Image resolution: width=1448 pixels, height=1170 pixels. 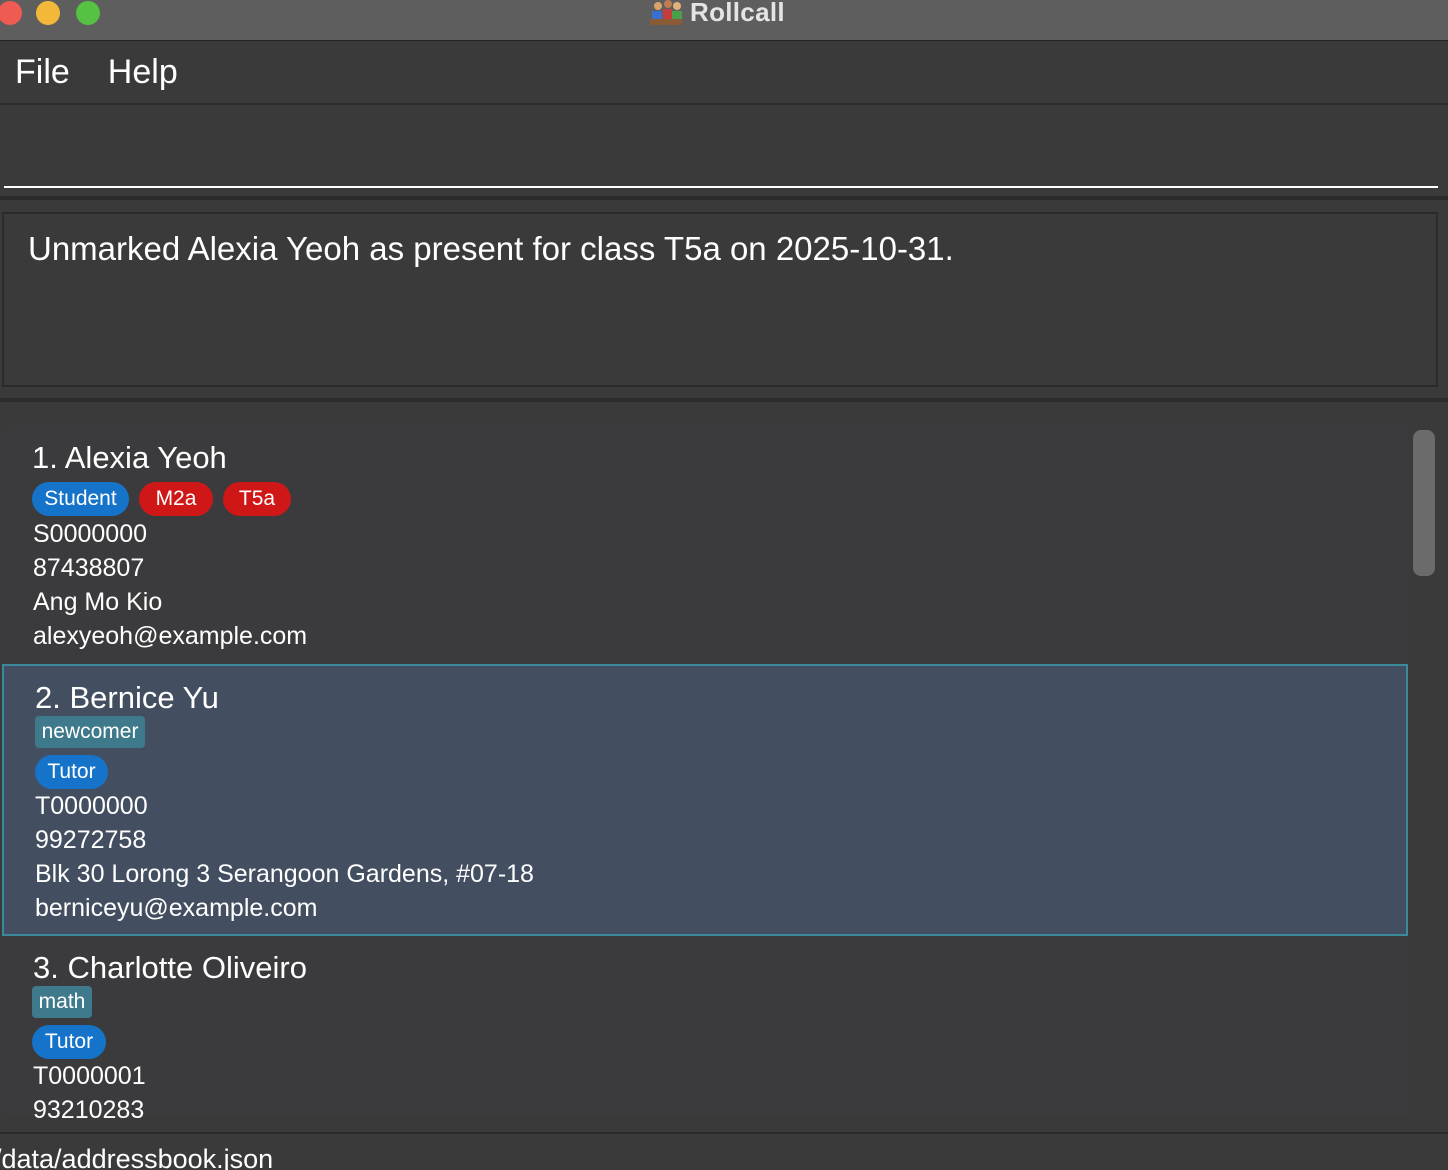 What do you see at coordinates (90, 534) in the screenshot?
I see `person-id: S0000000` at bounding box center [90, 534].